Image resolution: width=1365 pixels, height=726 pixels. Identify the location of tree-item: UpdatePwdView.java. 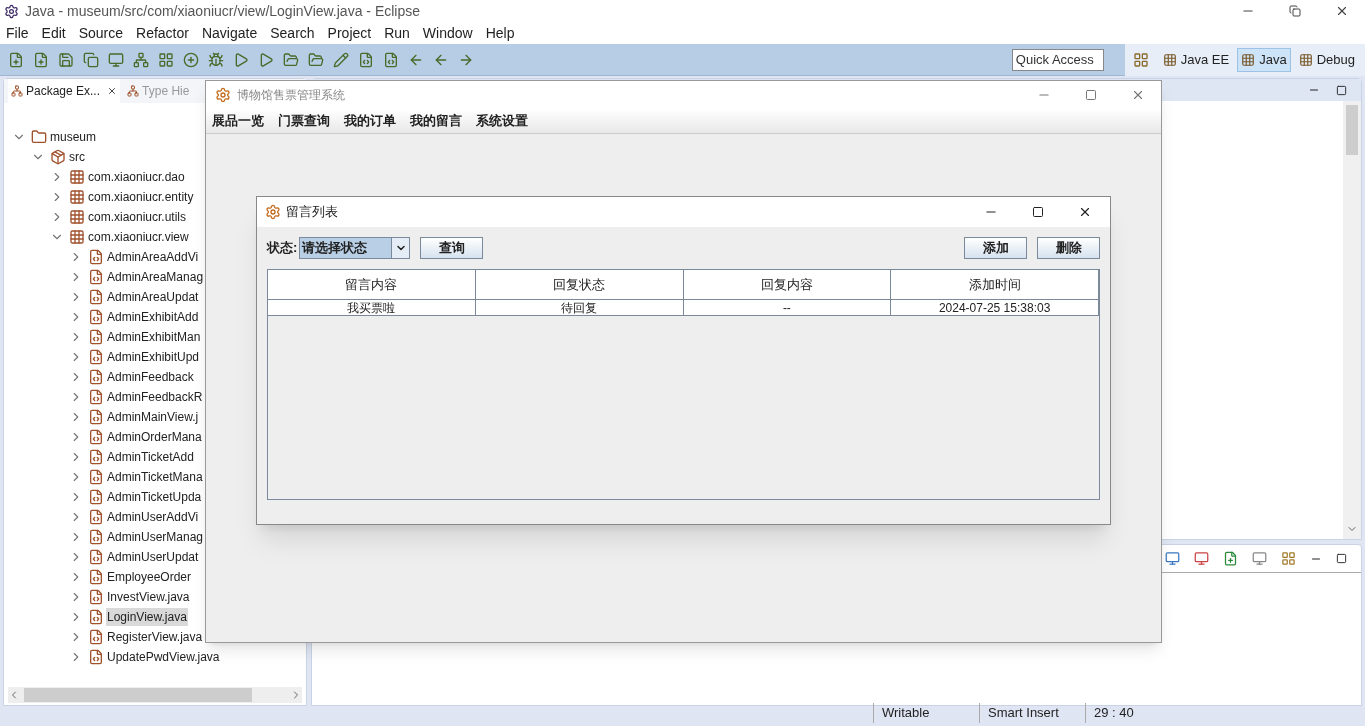
(163, 657).